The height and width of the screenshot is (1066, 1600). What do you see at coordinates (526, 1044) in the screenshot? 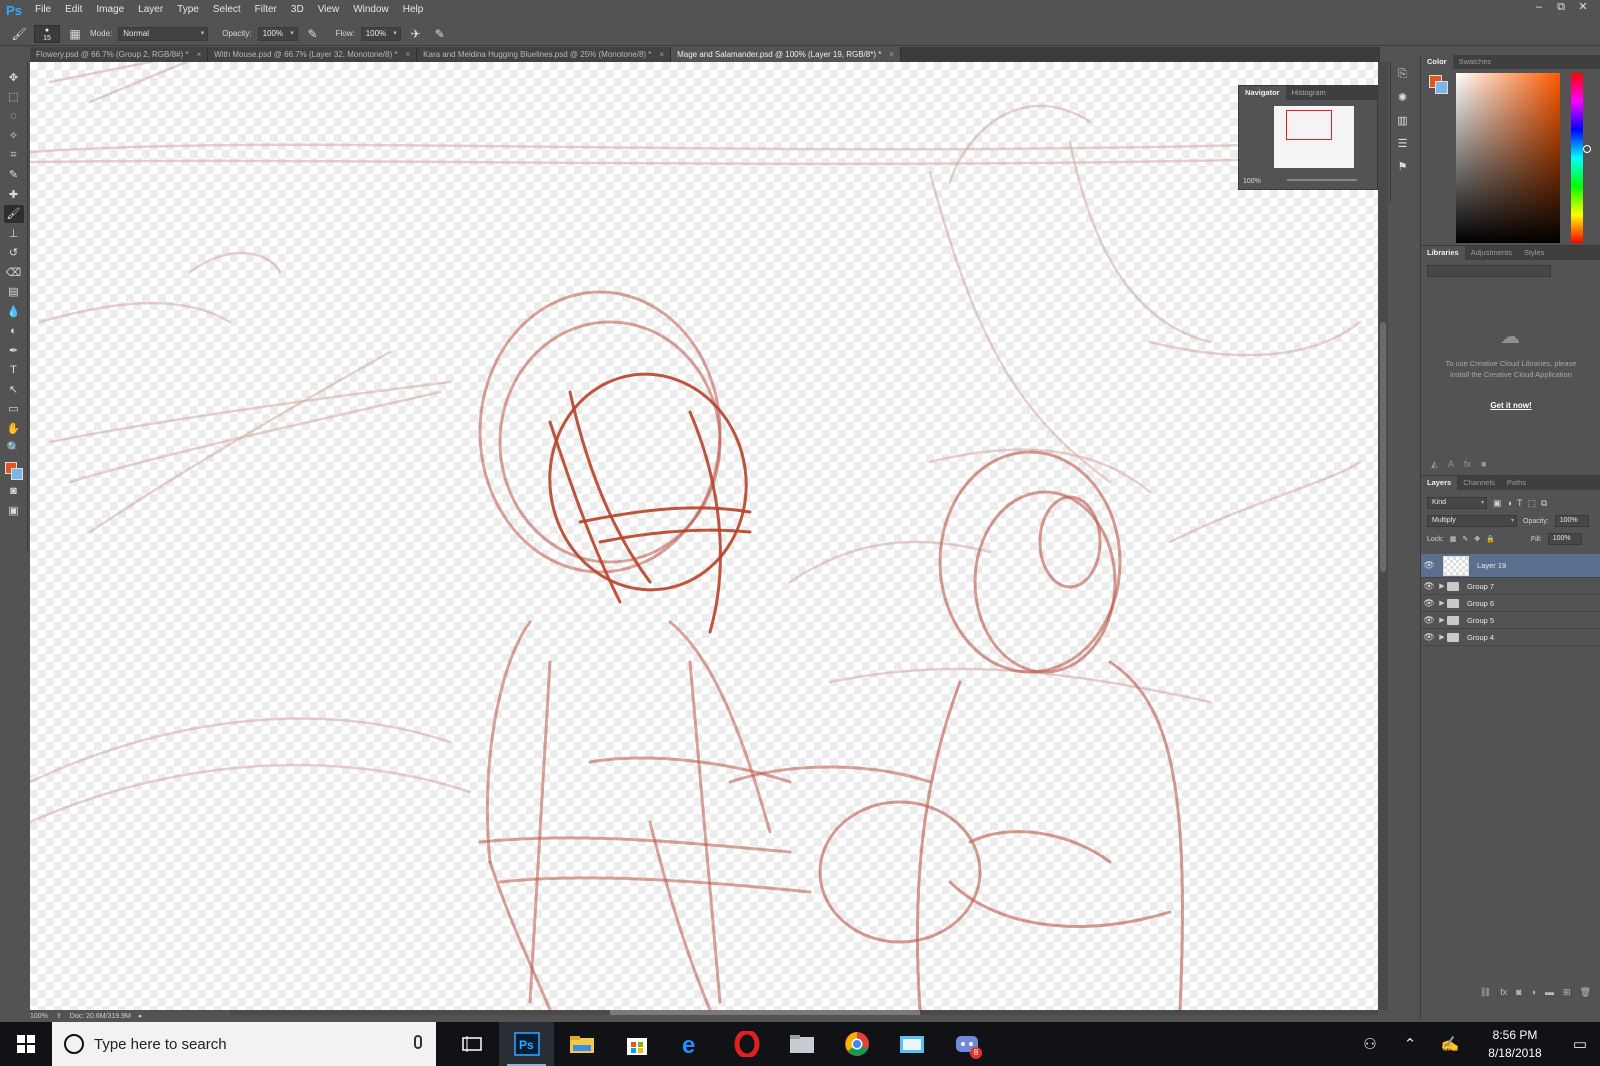
I see `photoshop-icon: Ps` at bounding box center [526, 1044].